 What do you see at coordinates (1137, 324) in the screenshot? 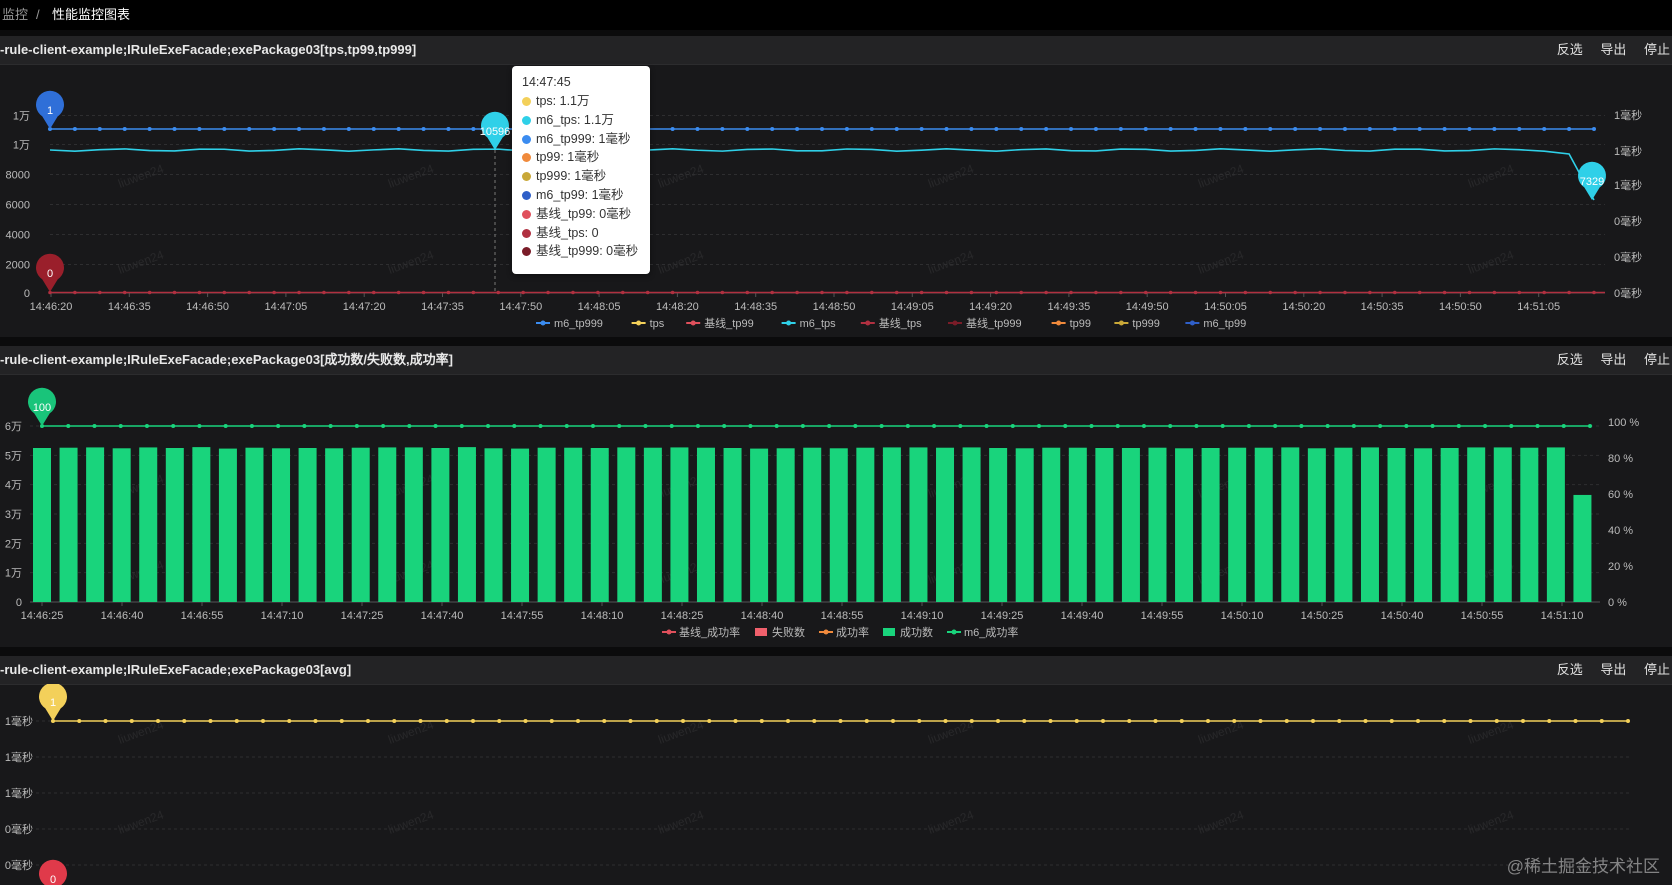
I see `legend-item: tp999` at bounding box center [1137, 324].